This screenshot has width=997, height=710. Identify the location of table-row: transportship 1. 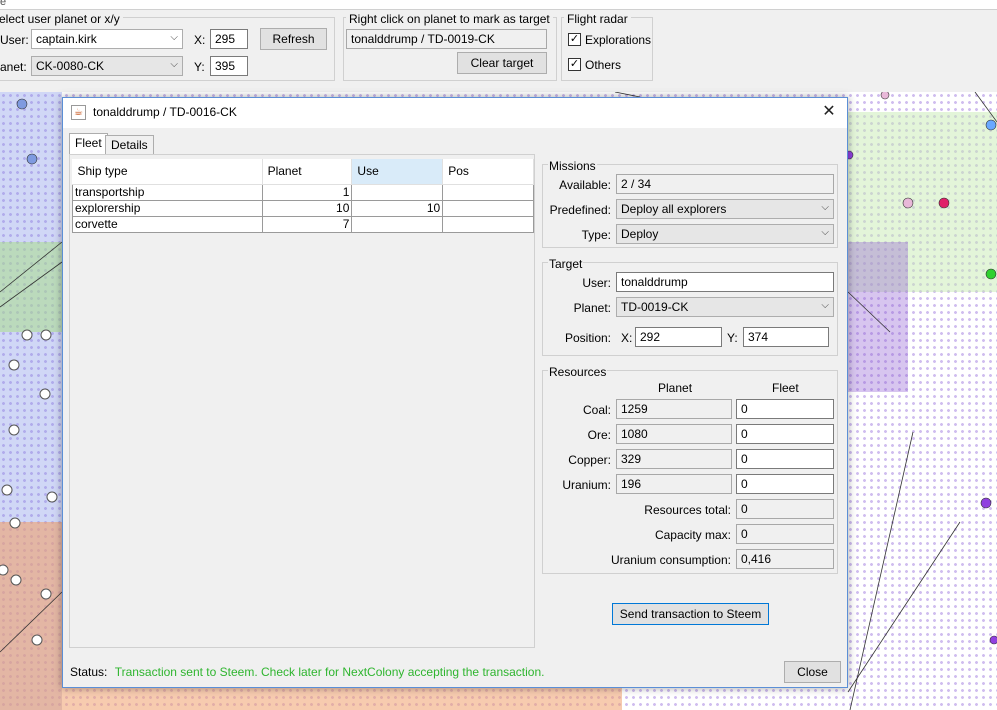
(303, 192).